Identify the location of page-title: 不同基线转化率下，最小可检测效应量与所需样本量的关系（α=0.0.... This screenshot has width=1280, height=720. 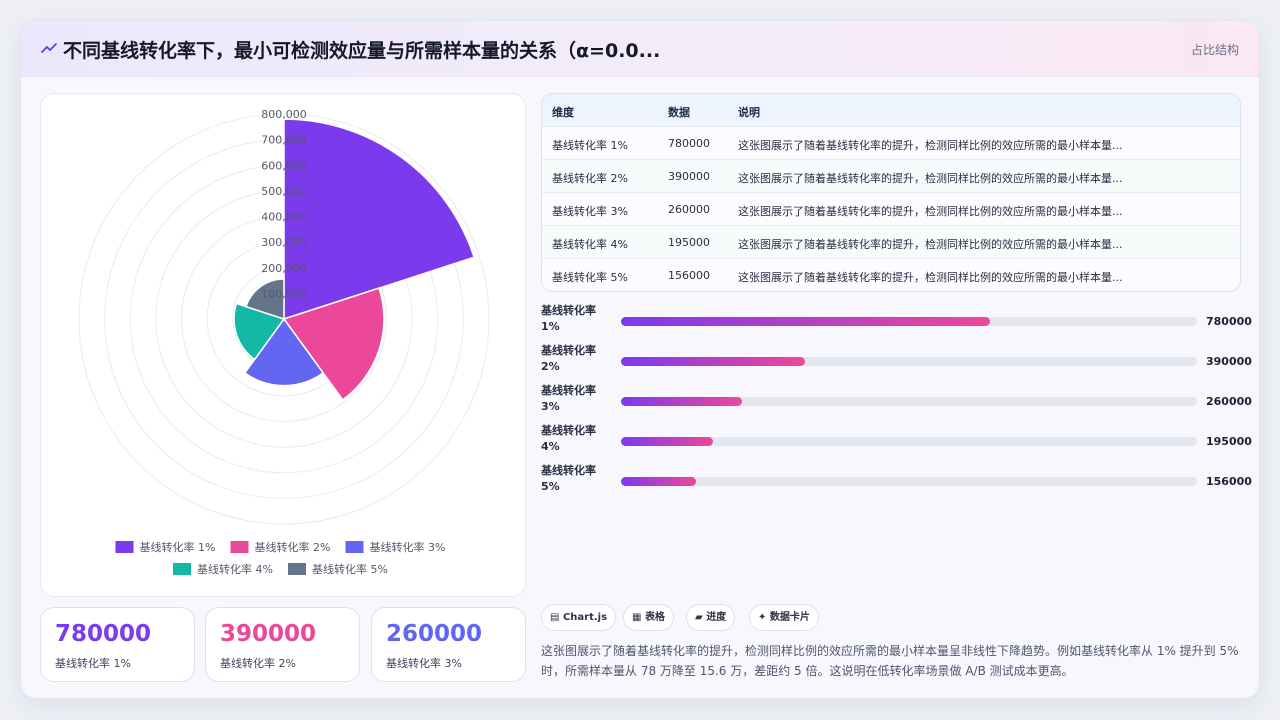
(362, 51).